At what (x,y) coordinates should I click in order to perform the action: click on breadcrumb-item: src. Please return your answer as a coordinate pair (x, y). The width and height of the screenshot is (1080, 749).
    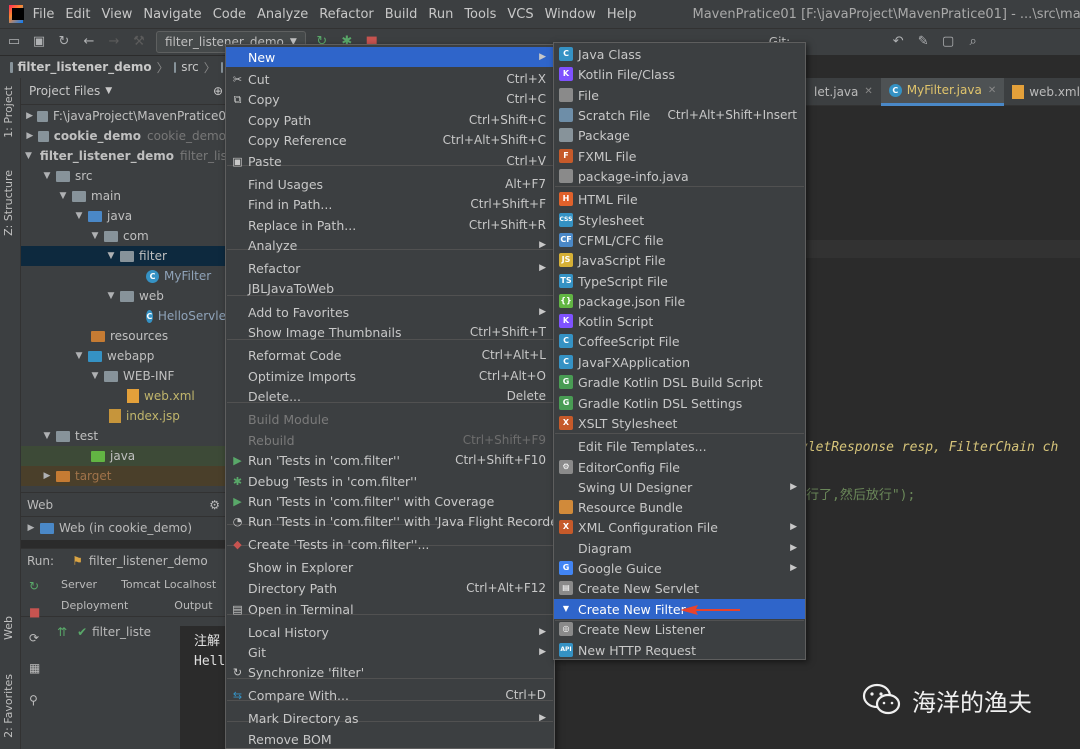
    Looking at the image, I should click on (190, 67).